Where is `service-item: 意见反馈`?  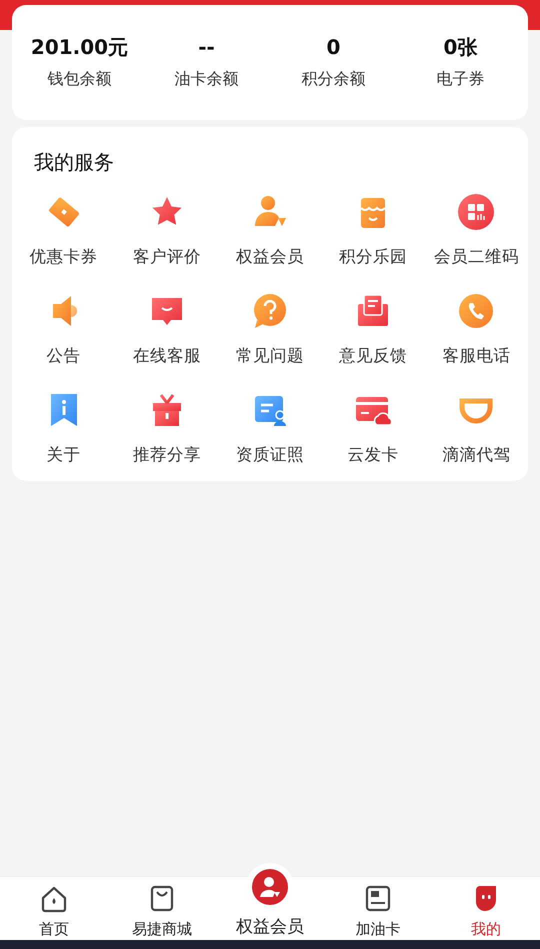 service-item: 意见反馈 is located at coordinates (373, 356).